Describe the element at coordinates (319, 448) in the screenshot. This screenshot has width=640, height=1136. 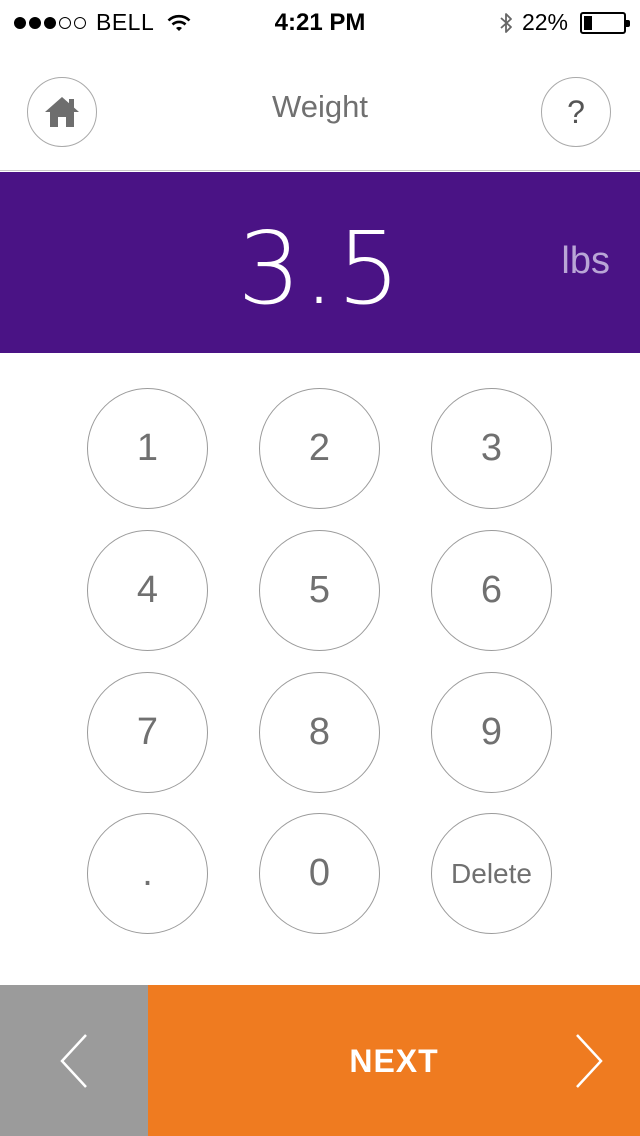
I see `key-2: 2` at that location.